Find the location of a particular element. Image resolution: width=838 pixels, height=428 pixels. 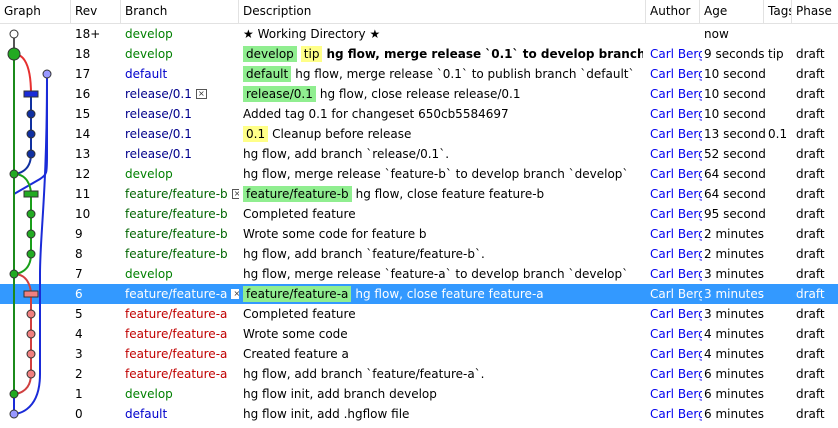

rev-cell: 8 is located at coordinates (79, 254).